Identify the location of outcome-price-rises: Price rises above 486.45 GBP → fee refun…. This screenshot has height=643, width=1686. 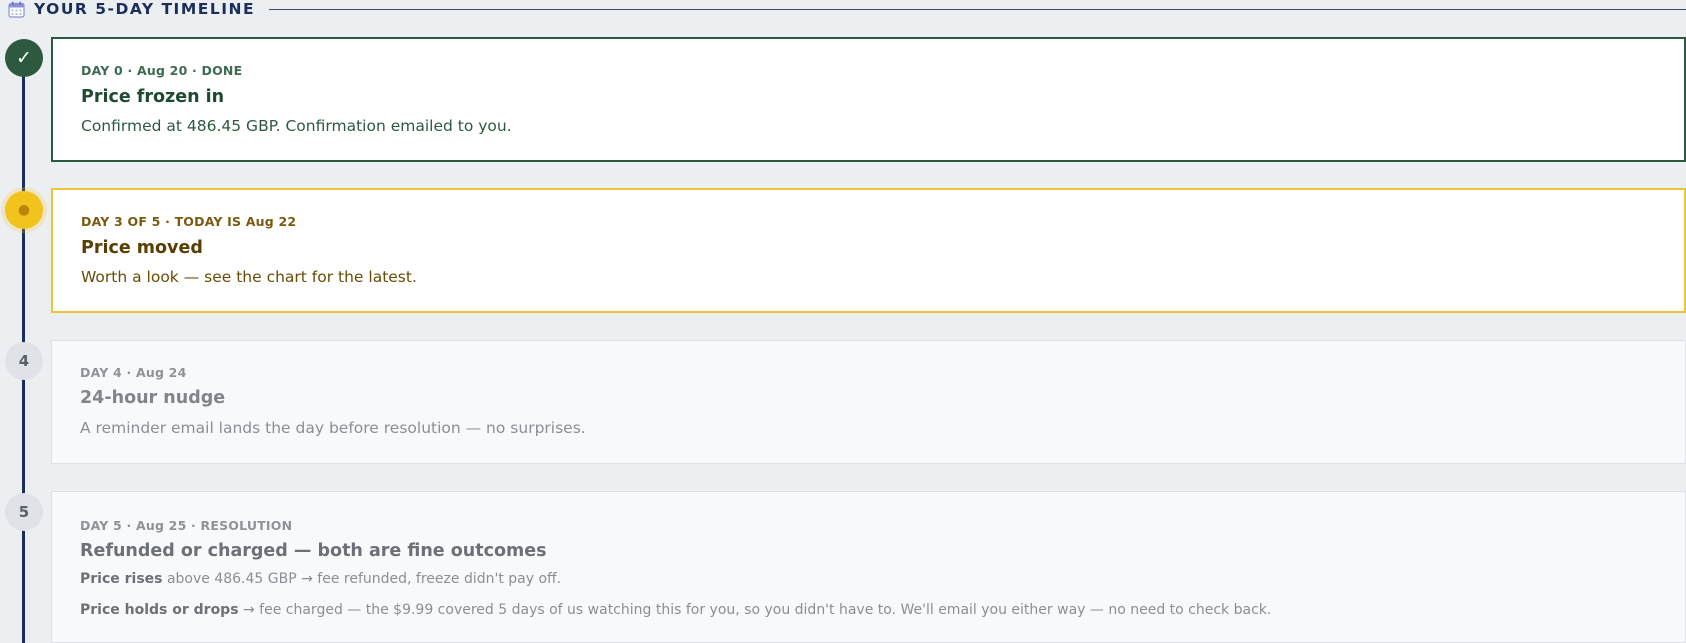
(320, 579).